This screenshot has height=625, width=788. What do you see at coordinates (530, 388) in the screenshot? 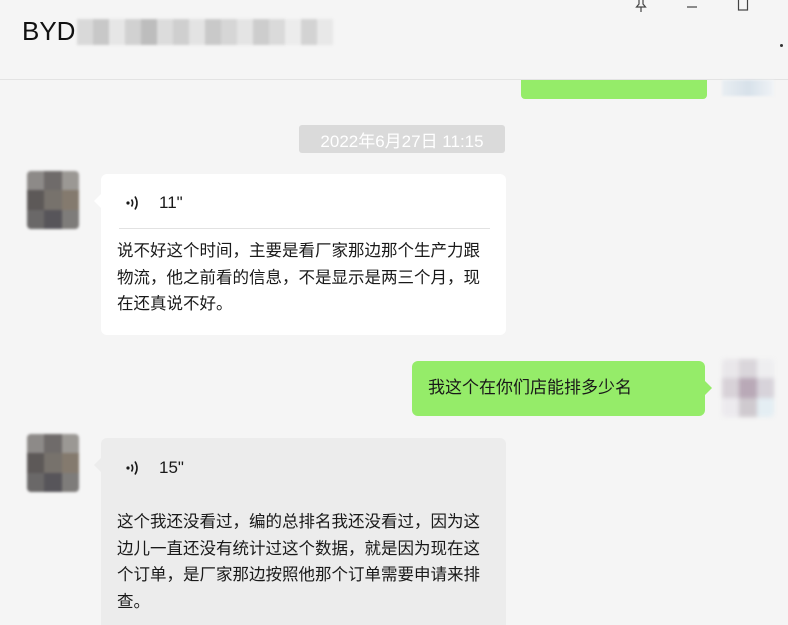
I see `message-text: 我这个在你们店能排多少名` at bounding box center [530, 388].